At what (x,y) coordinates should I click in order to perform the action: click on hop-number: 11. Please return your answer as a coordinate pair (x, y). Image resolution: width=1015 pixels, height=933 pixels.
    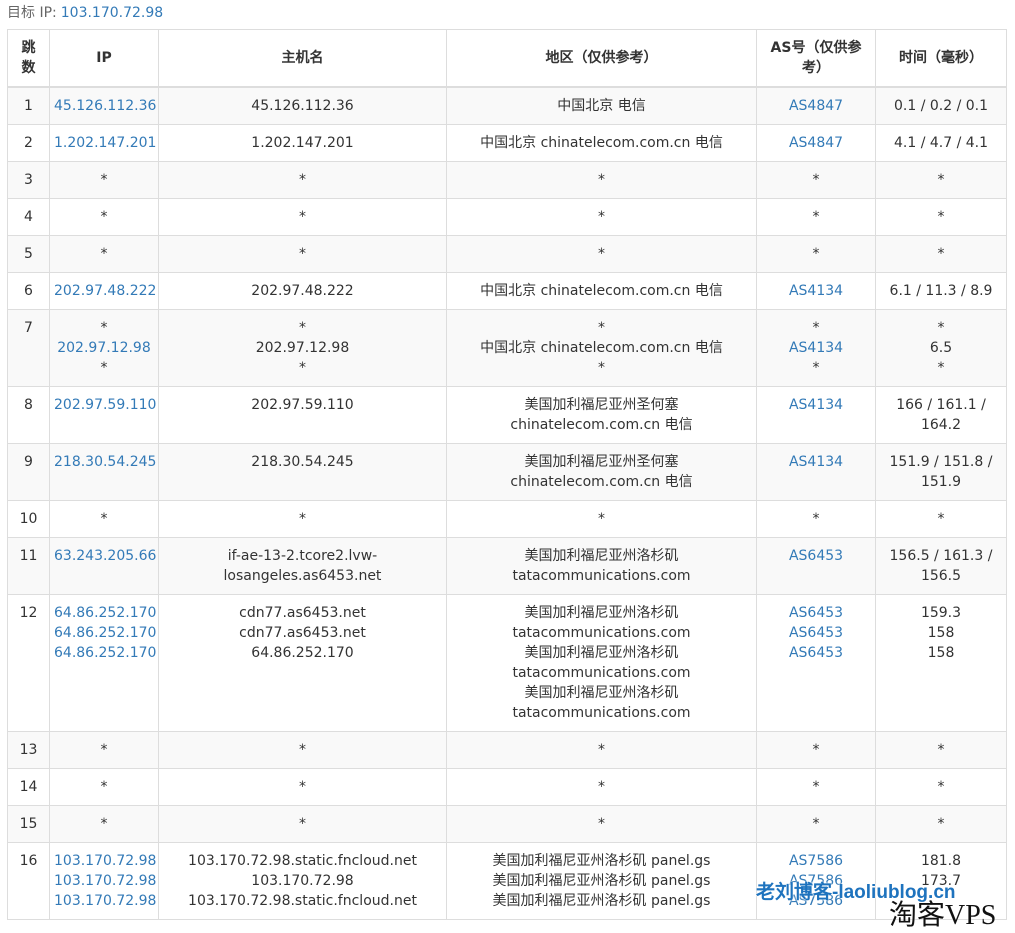
    Looking at the image, I should click on (28, 566).